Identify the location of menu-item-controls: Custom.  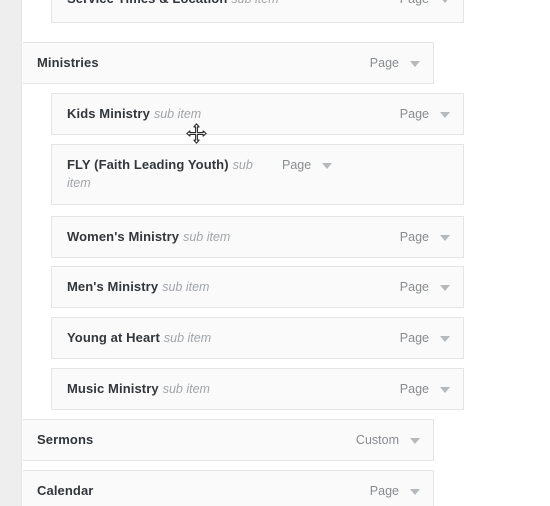
(388, 440).